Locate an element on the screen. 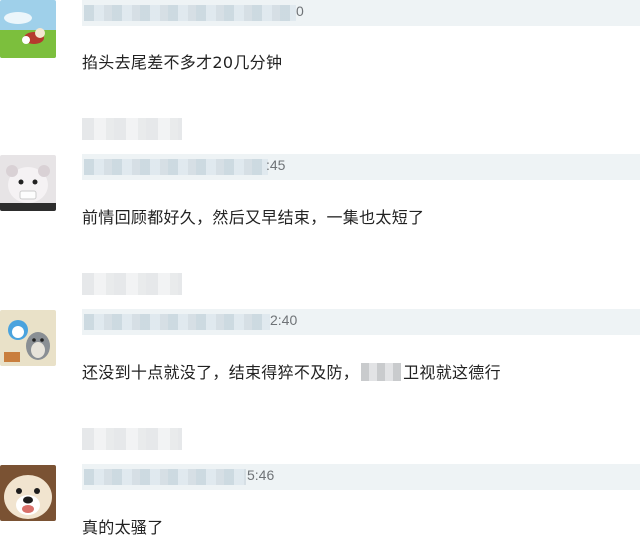  comment-text: 还没到十点就没了，结束得猝不及防， 卫视就这德行 is located at coordinates (291, 371).